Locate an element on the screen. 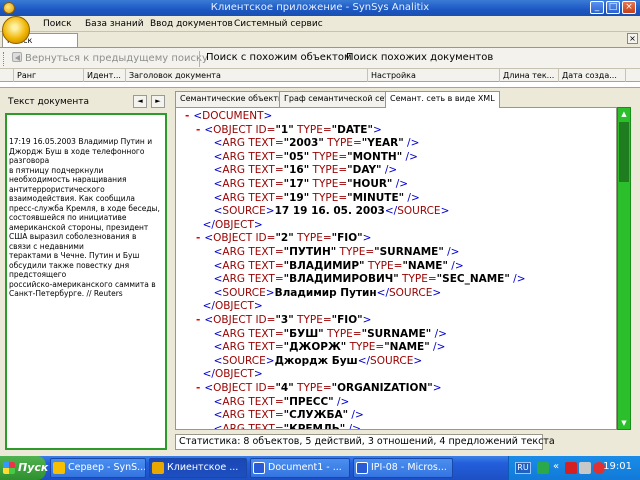  show-hidden-icons: « is located at coordinates (556, 466).